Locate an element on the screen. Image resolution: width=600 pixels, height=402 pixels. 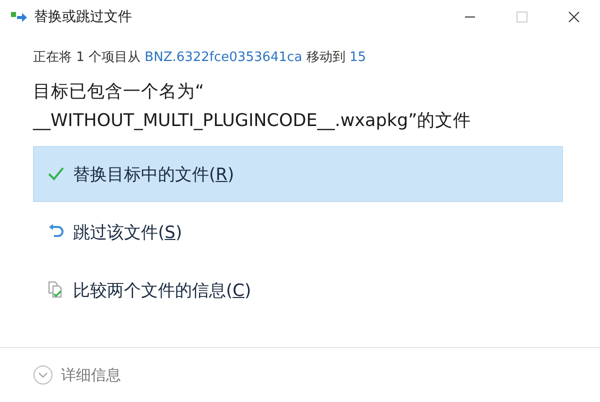
details-toggle: 详细信息 is located at coordinates (77, 375).